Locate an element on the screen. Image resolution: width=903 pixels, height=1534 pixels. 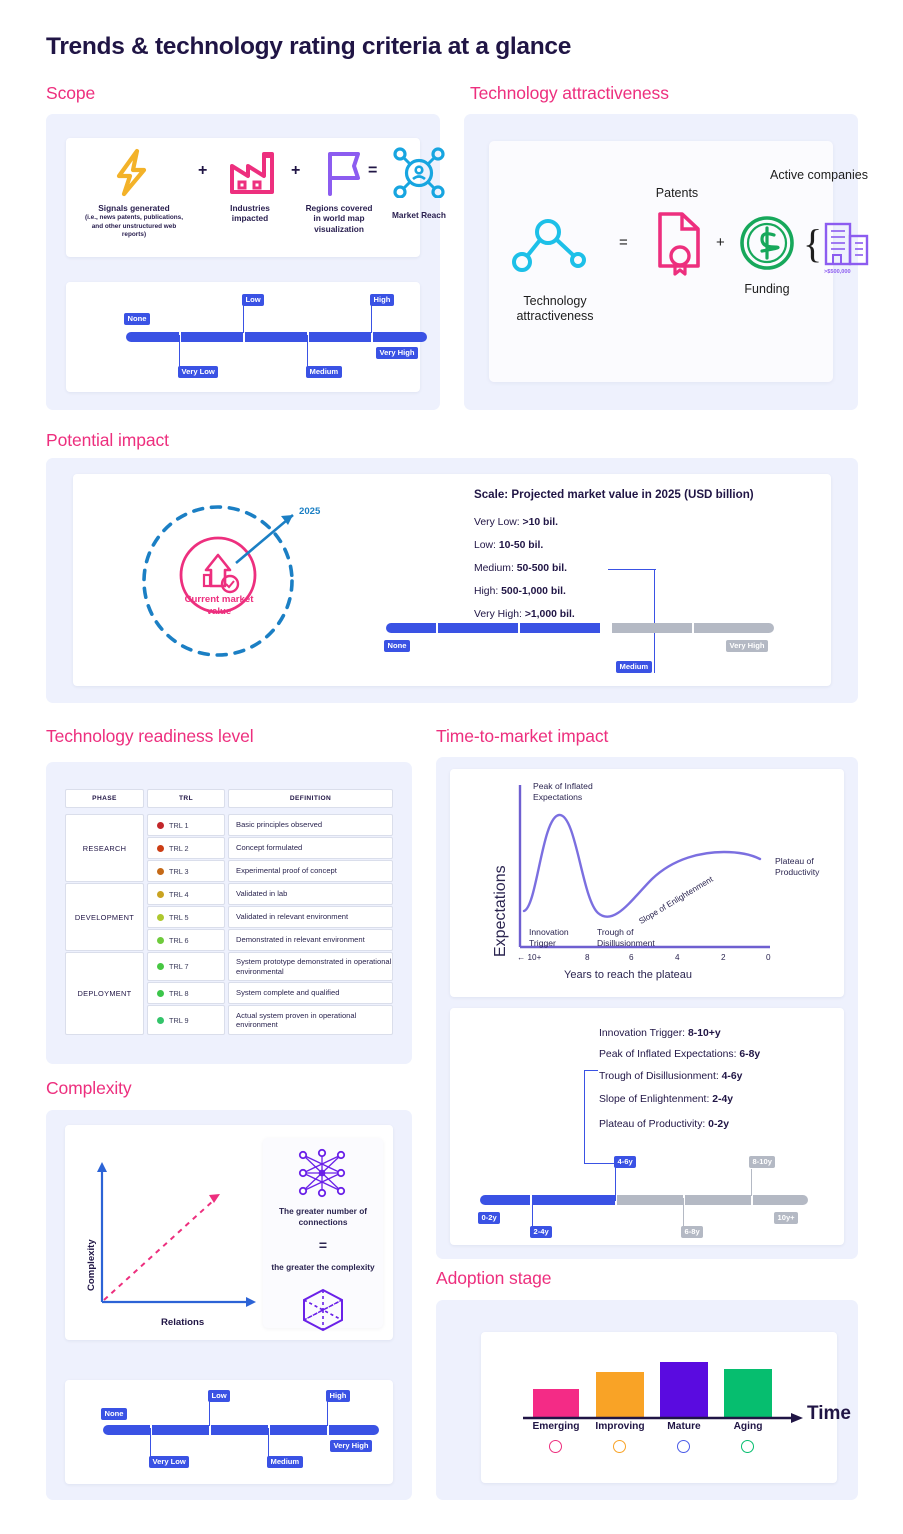
trl-definition: Validated in relevant environment is located at coordinates (310, 917).